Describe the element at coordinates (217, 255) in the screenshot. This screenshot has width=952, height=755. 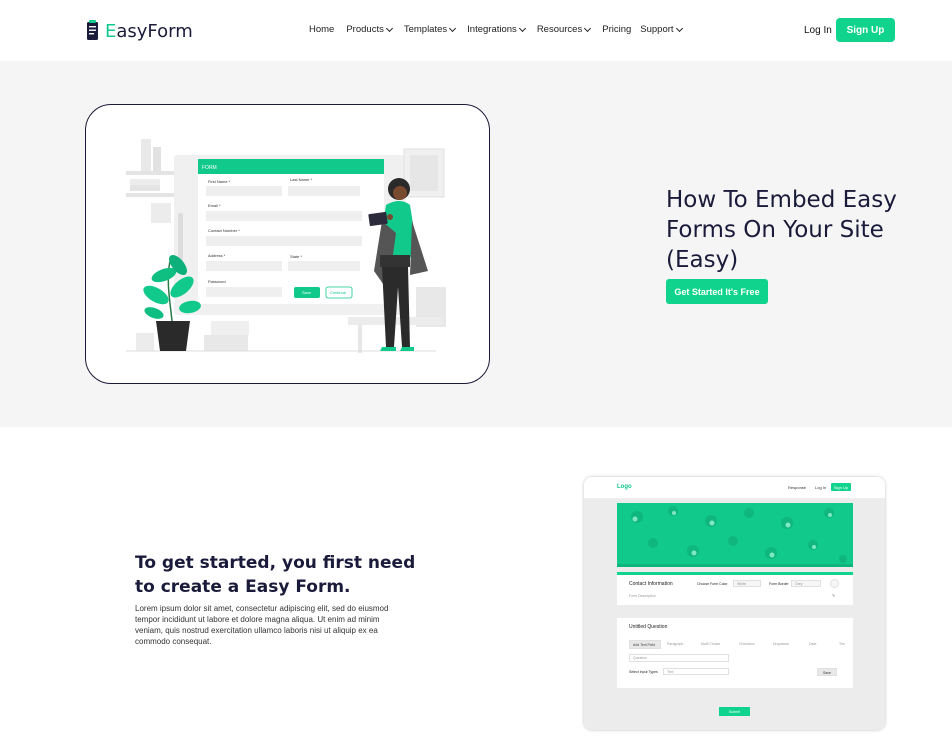
I see `illustration-label: Address *` at that location.